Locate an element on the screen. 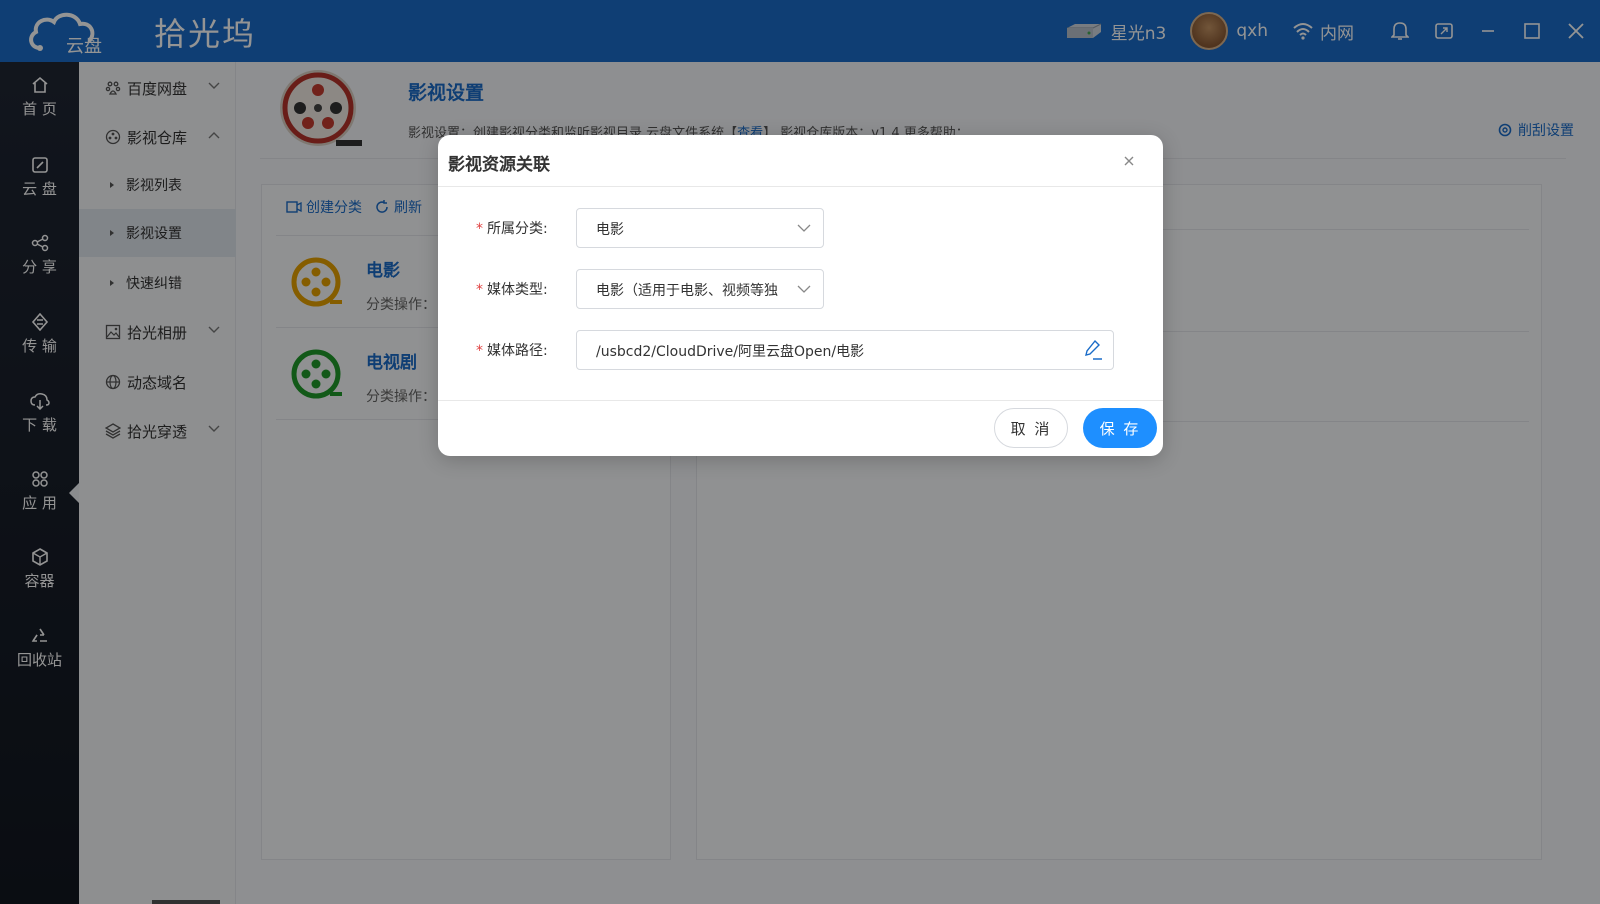 The width and height of the screenshot is (1600, 904). category-label-text: 所属分类: is located at coordinates (517, 229).